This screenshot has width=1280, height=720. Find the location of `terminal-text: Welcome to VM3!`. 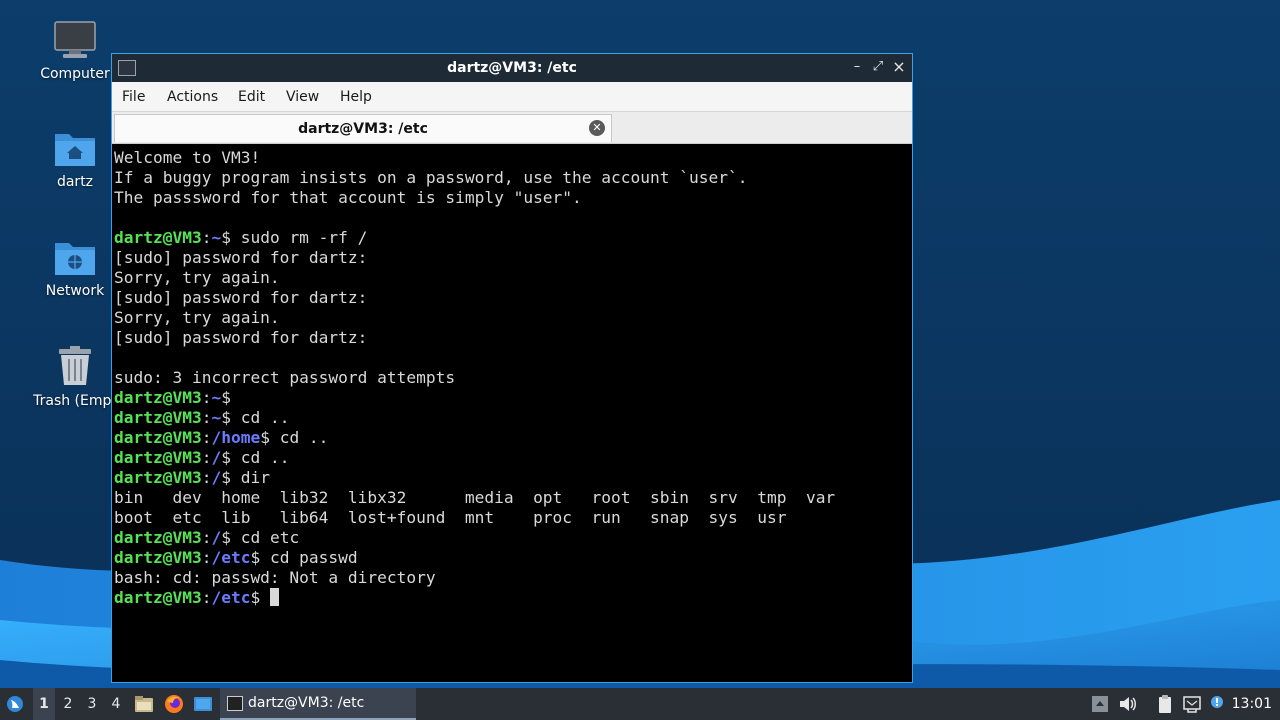

terminal-text: Welcome to VM3! is located at coordinates (187, 157).